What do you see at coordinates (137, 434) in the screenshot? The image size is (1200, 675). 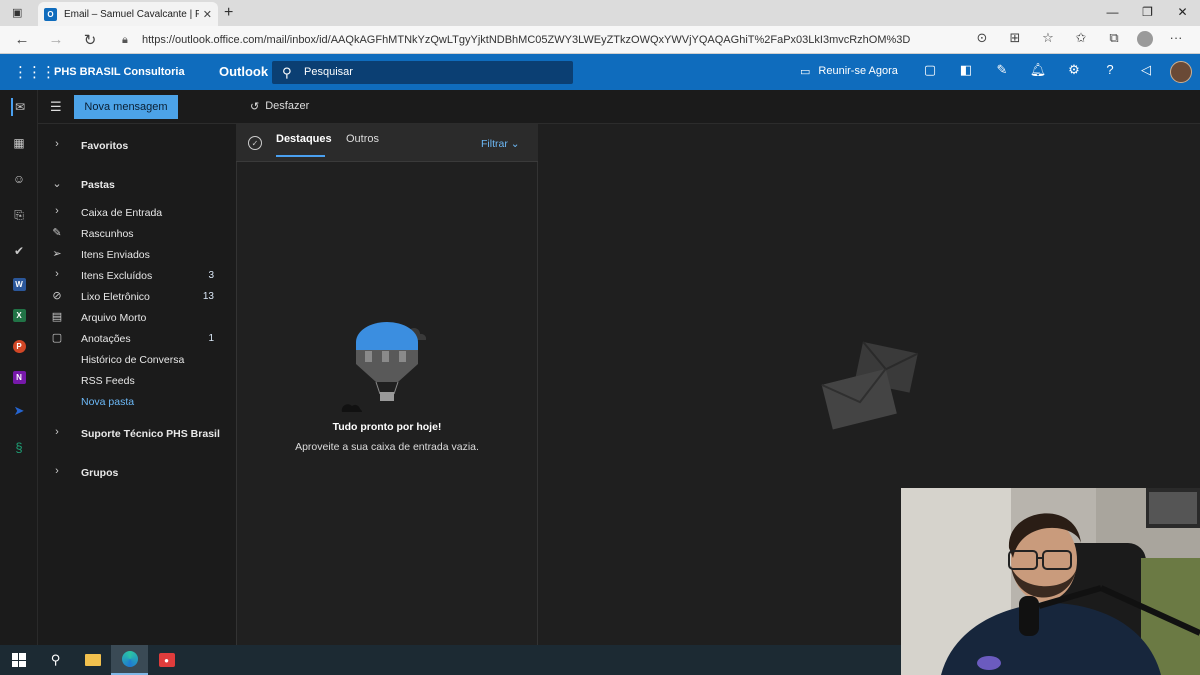 I see `support-group: › Suporte Técnico PHS Brasil` at bounding box center [137, 434].